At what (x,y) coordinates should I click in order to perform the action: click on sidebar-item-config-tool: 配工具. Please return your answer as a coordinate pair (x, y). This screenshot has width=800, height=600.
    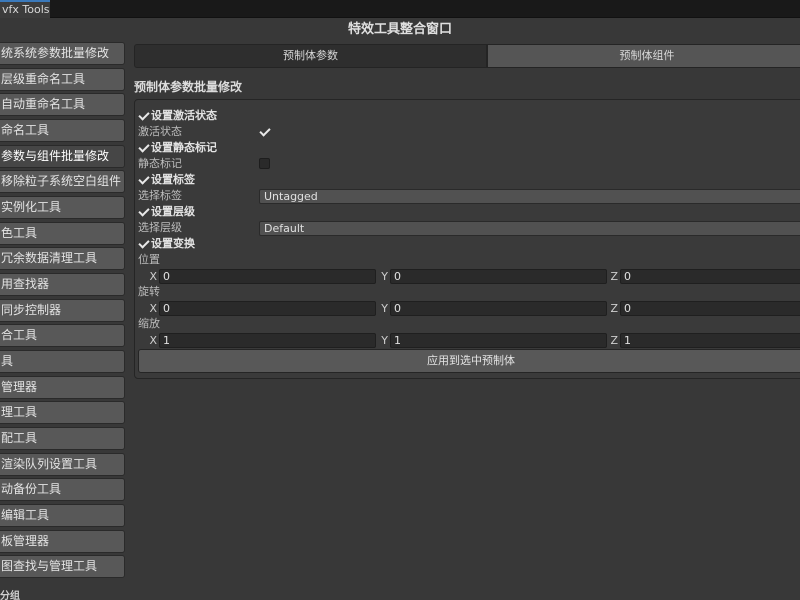
    Looking at the image, I should click on (62, 438).